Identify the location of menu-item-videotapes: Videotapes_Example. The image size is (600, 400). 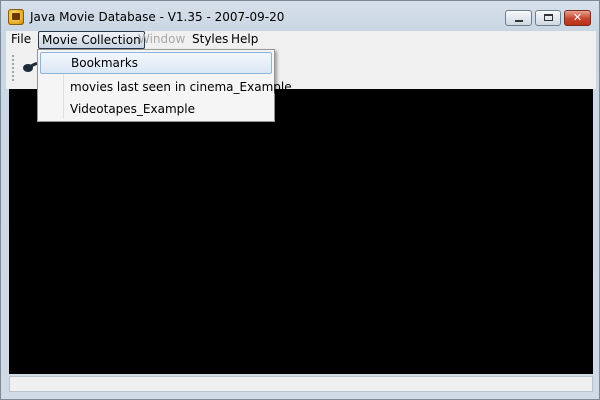
(156, 109).